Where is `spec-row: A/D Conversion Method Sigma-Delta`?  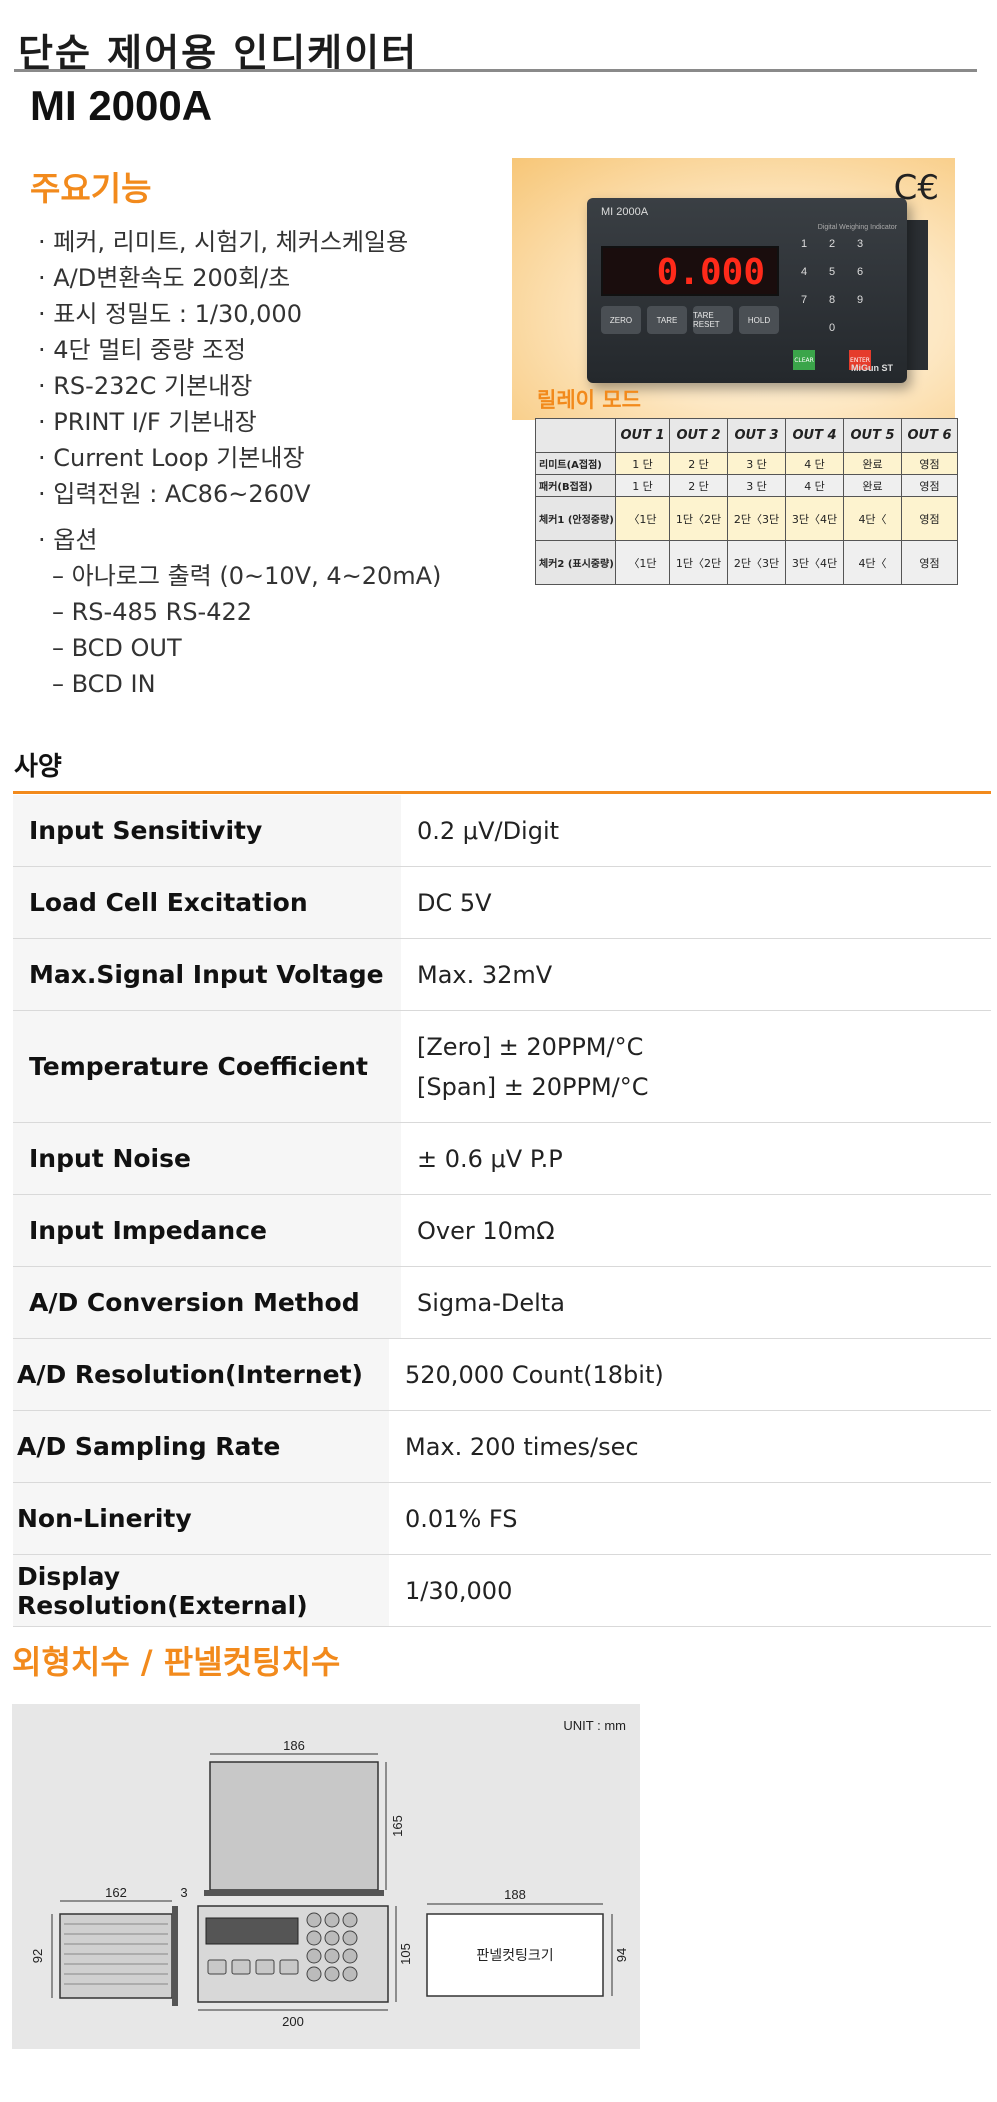
spec-row: A/D Conversion Method Sigma-Delta is located at coordinates (502, 1303).